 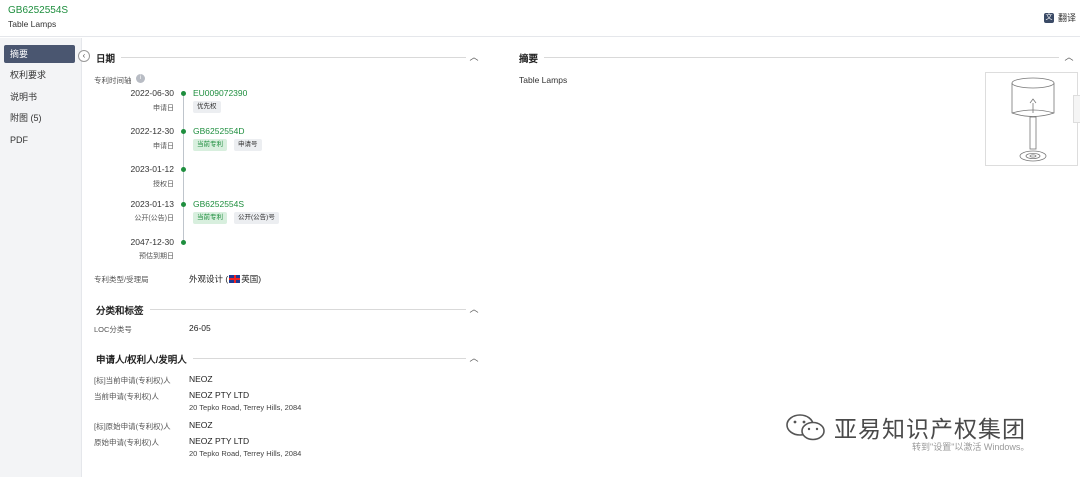 What do you see at coordinates (39, 75) in the screenshot?
I see `sidebar-item-claims: 权利要求` at bounding box center [39, 75].